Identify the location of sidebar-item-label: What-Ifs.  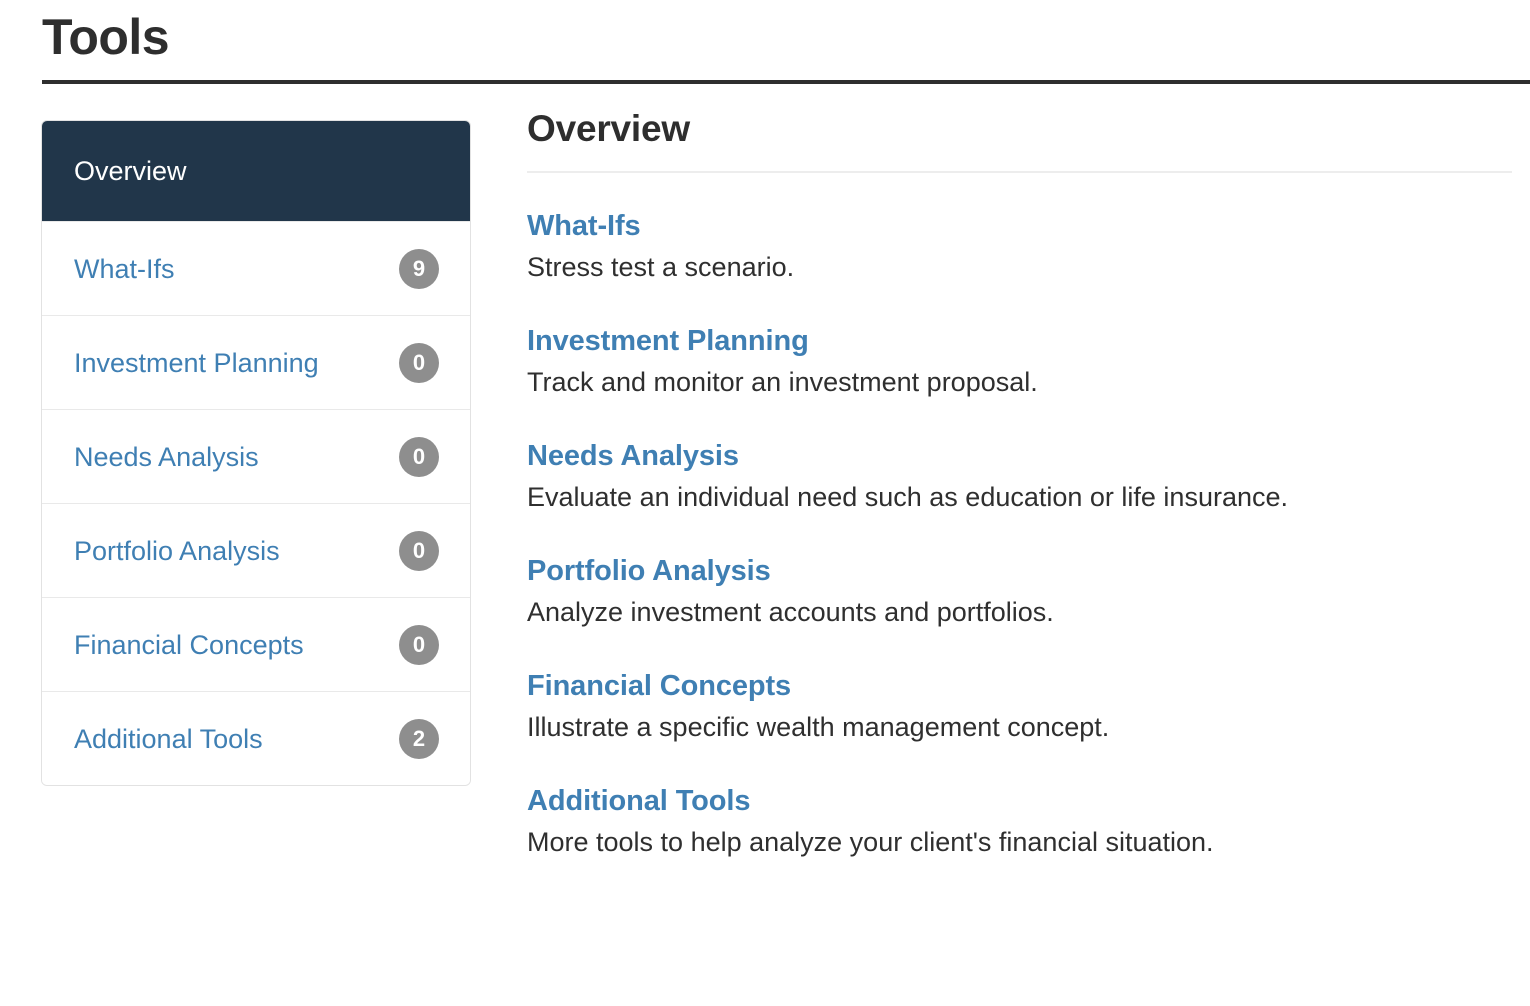
(124, 268).